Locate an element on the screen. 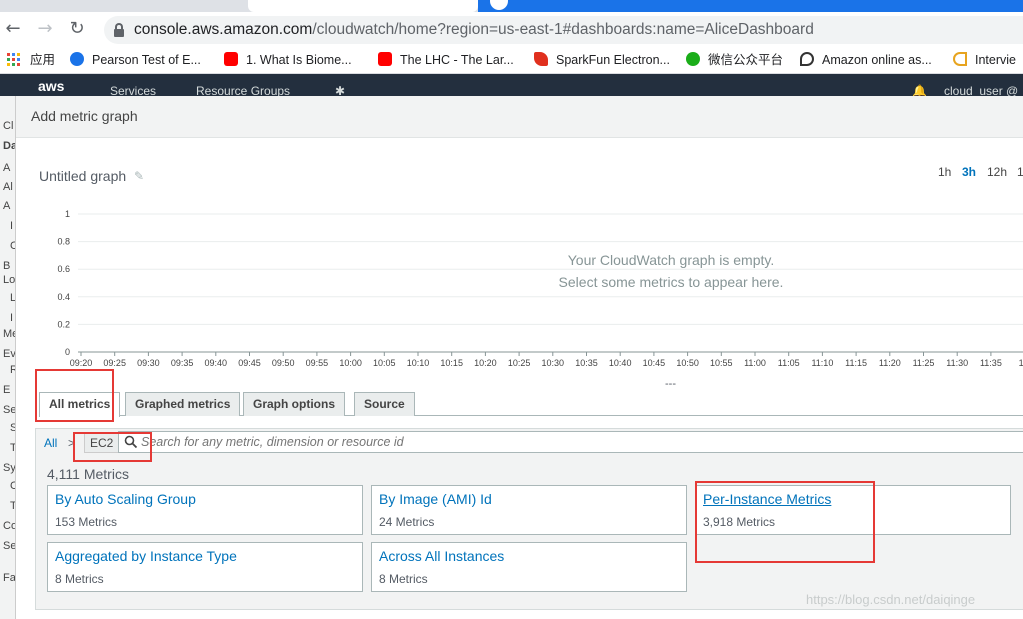 The width and height of the screenshot is (1023, 619). tab-graphed-metrics: Graphed metrics is located at coordinates (183, 404).